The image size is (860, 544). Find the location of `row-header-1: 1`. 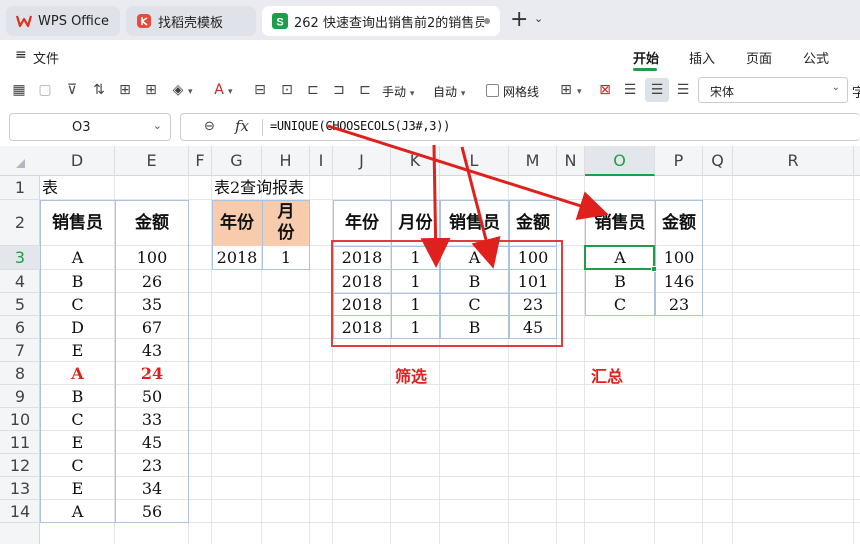

row-header-1: 1 is located at coordinates (20, 188).